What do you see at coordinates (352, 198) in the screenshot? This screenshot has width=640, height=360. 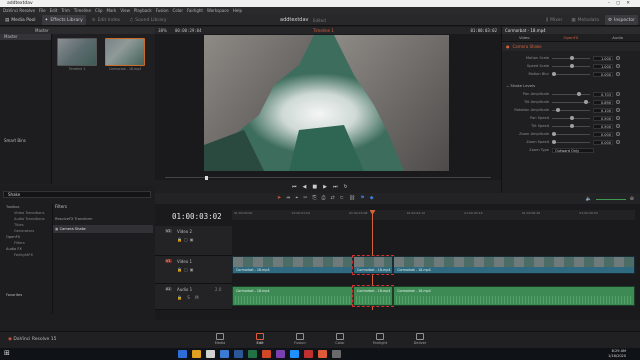 I see `link-icon: ⛓` at bounding box center [352, 198].